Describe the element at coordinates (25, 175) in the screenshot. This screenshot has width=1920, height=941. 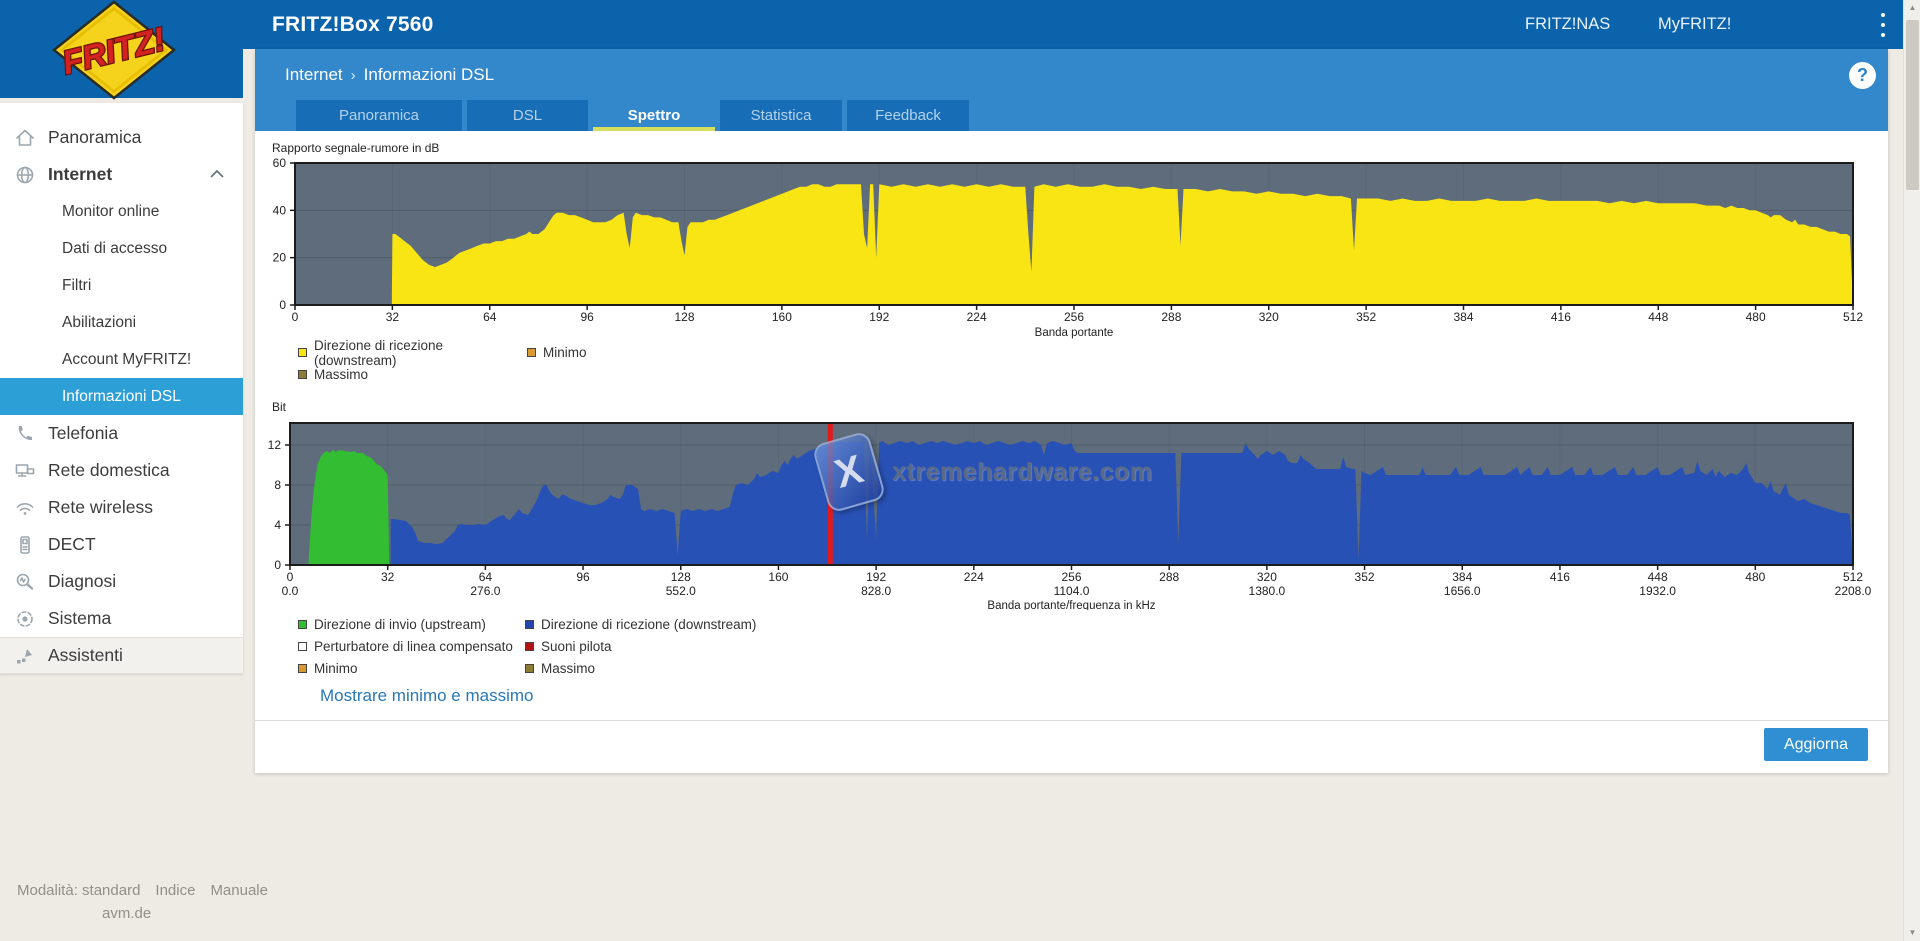
I see `globe-icon` at that location.